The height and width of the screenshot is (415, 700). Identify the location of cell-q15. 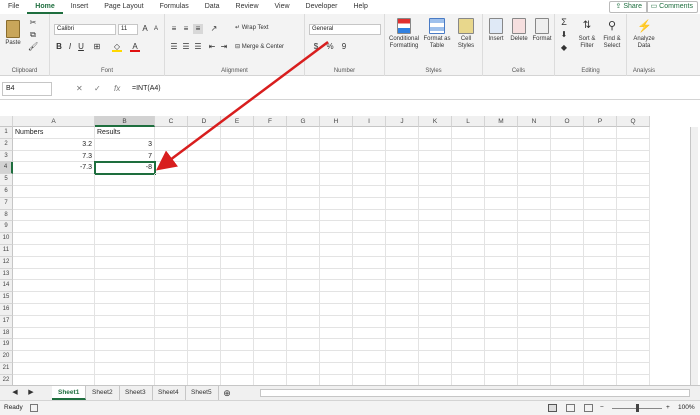
(633, 298).